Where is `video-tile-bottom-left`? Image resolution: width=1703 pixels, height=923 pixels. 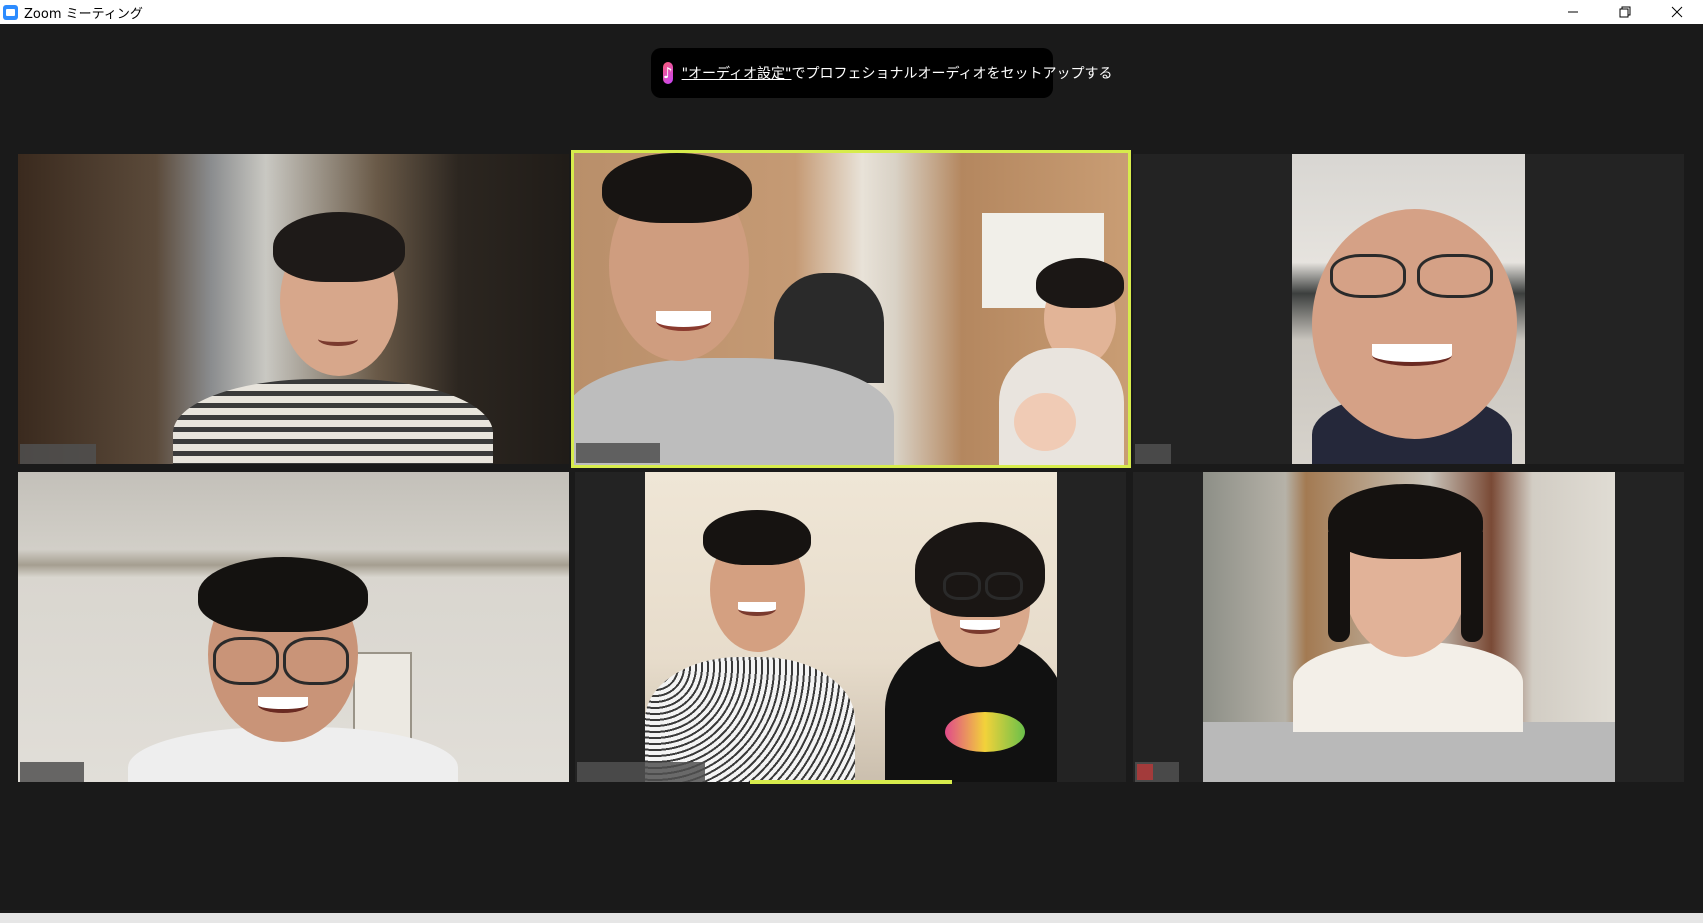
video-tile-bottom-left is located at coordinates (293, 627).